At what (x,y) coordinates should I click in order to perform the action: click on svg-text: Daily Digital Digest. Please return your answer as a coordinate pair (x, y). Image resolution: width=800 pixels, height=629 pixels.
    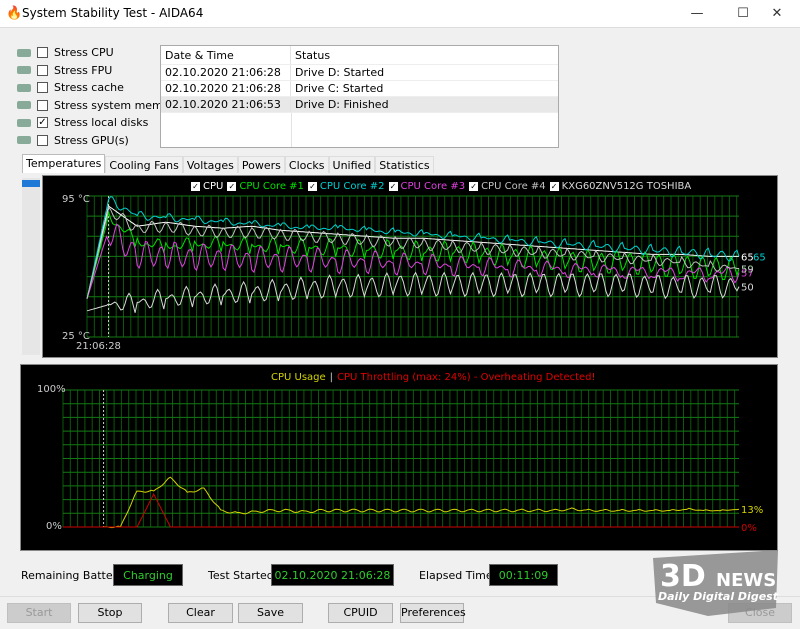
    Looking at the image, I should click on (718, 596).